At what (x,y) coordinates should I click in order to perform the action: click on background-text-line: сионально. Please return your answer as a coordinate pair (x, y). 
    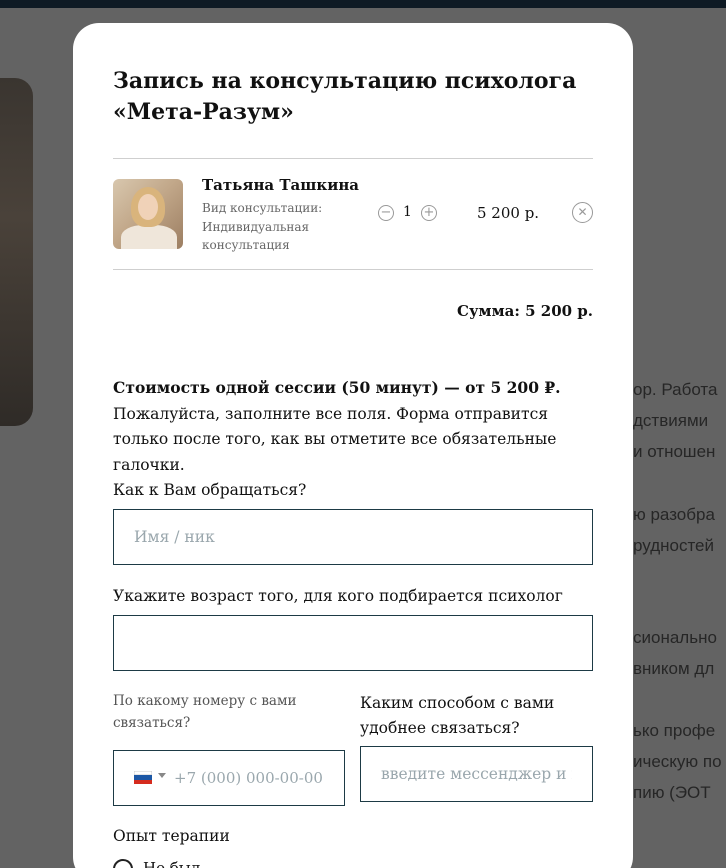
    Looking at the image, I should click on (675, 637).